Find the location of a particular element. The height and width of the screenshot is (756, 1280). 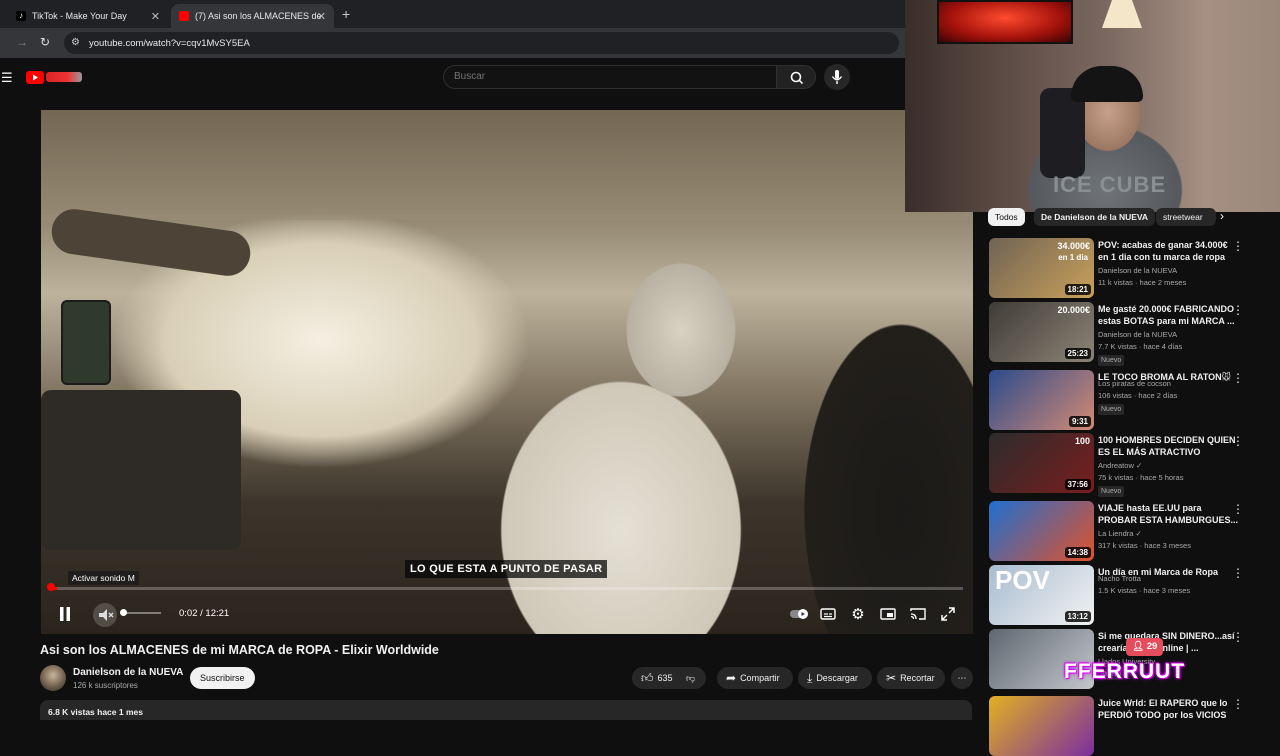

cast-button is located at coordinates (918, 614).